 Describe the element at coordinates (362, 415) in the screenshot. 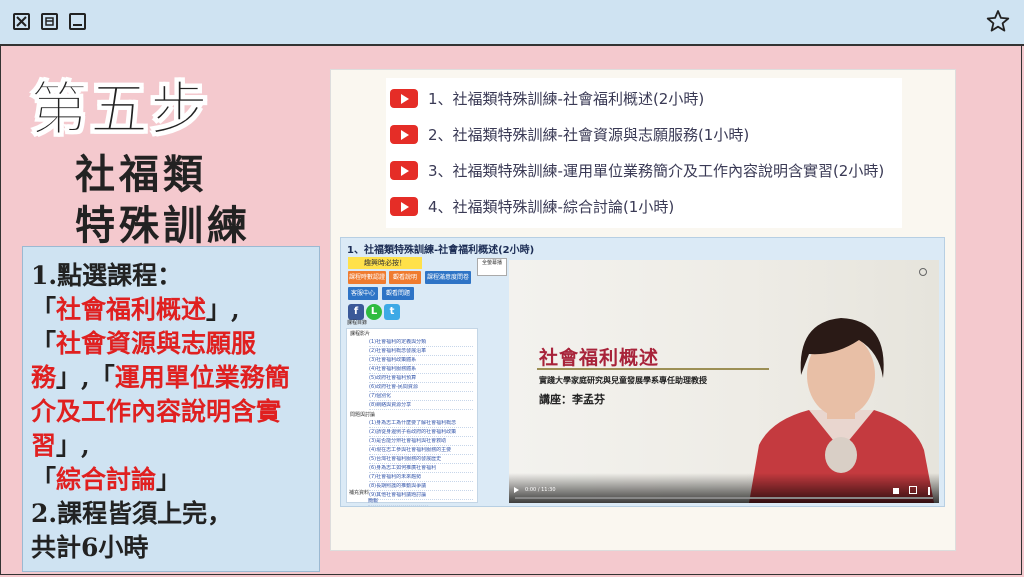

I see `tree-group-discussion: 問題與討論` at that location.